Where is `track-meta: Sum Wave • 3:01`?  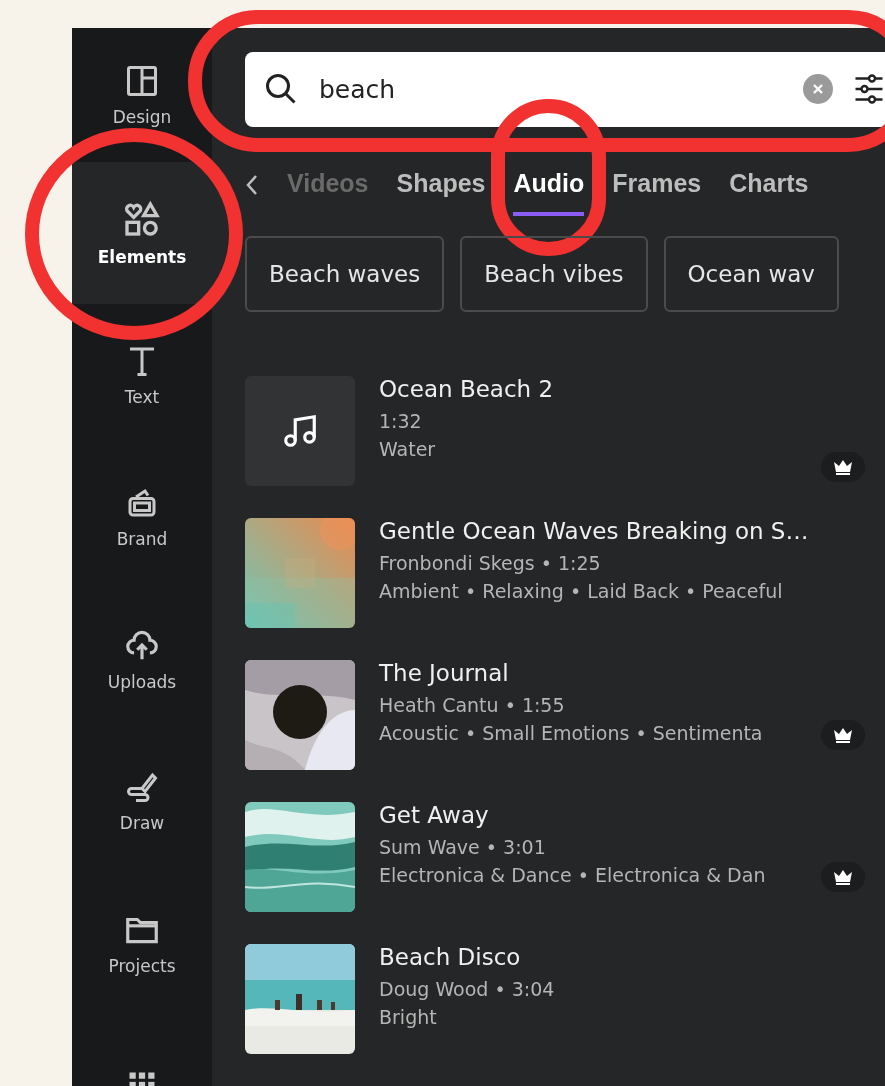
track-meta: Sum Wave • 3:01 is located at coordinates (463, 847).